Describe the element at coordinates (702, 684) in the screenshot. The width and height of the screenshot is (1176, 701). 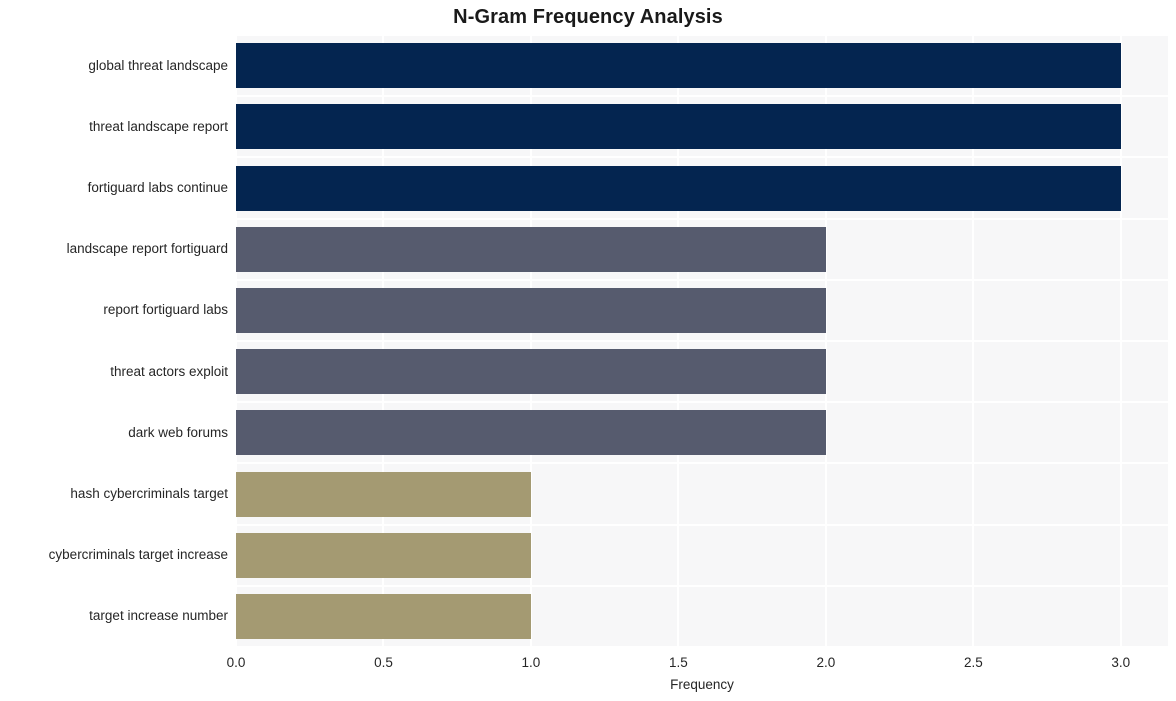
I see `x-axis-title: Frequency` at that location.